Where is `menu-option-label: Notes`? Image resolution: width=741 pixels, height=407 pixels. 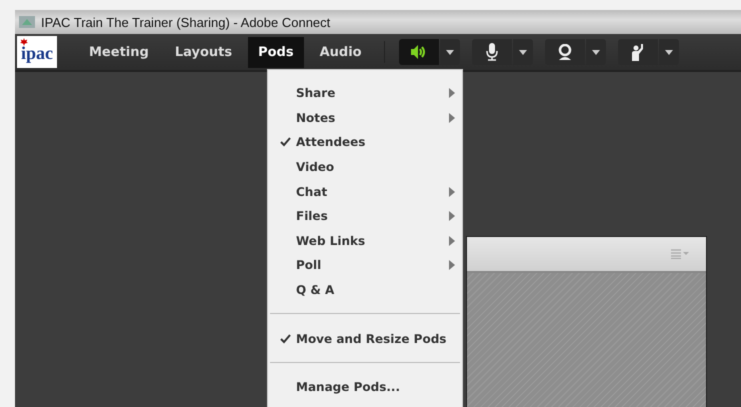
menu-option-label: Notes is located at coordinates (316, 117).